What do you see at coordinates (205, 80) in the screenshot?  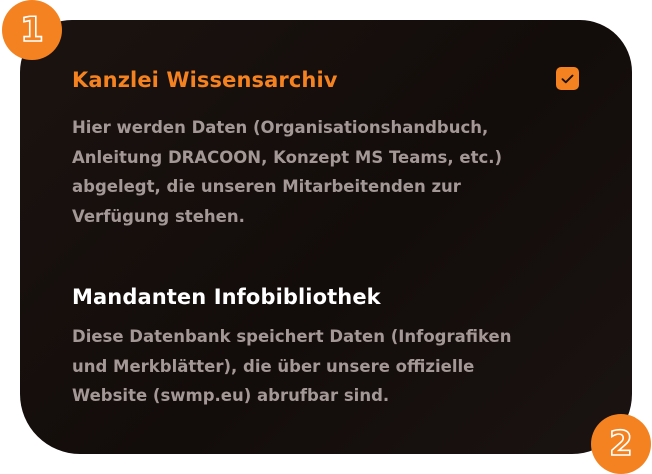 I see `section-title-kanzlei-wissensarchiv: Kanzlei Wissensarchiv` at bounding box center [205, 80].